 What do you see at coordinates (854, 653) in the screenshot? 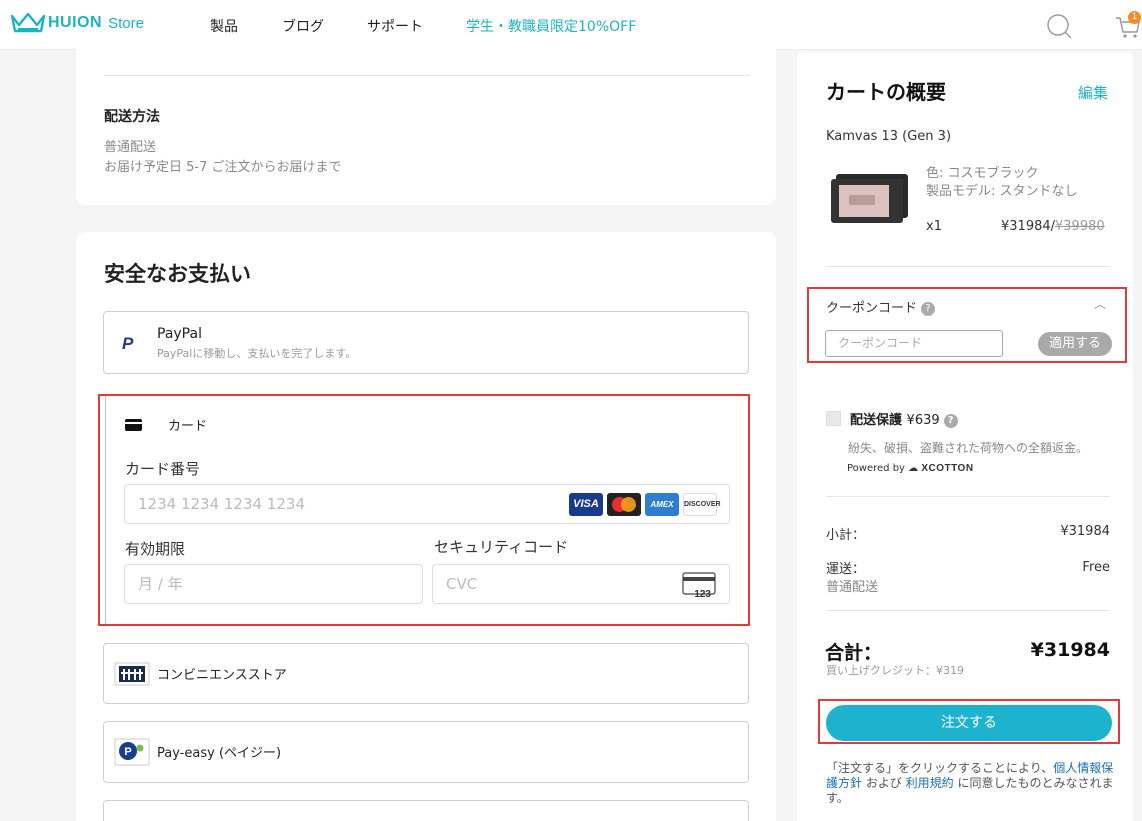
I see `total-label: 合計：` at bounding box center [854, 653].